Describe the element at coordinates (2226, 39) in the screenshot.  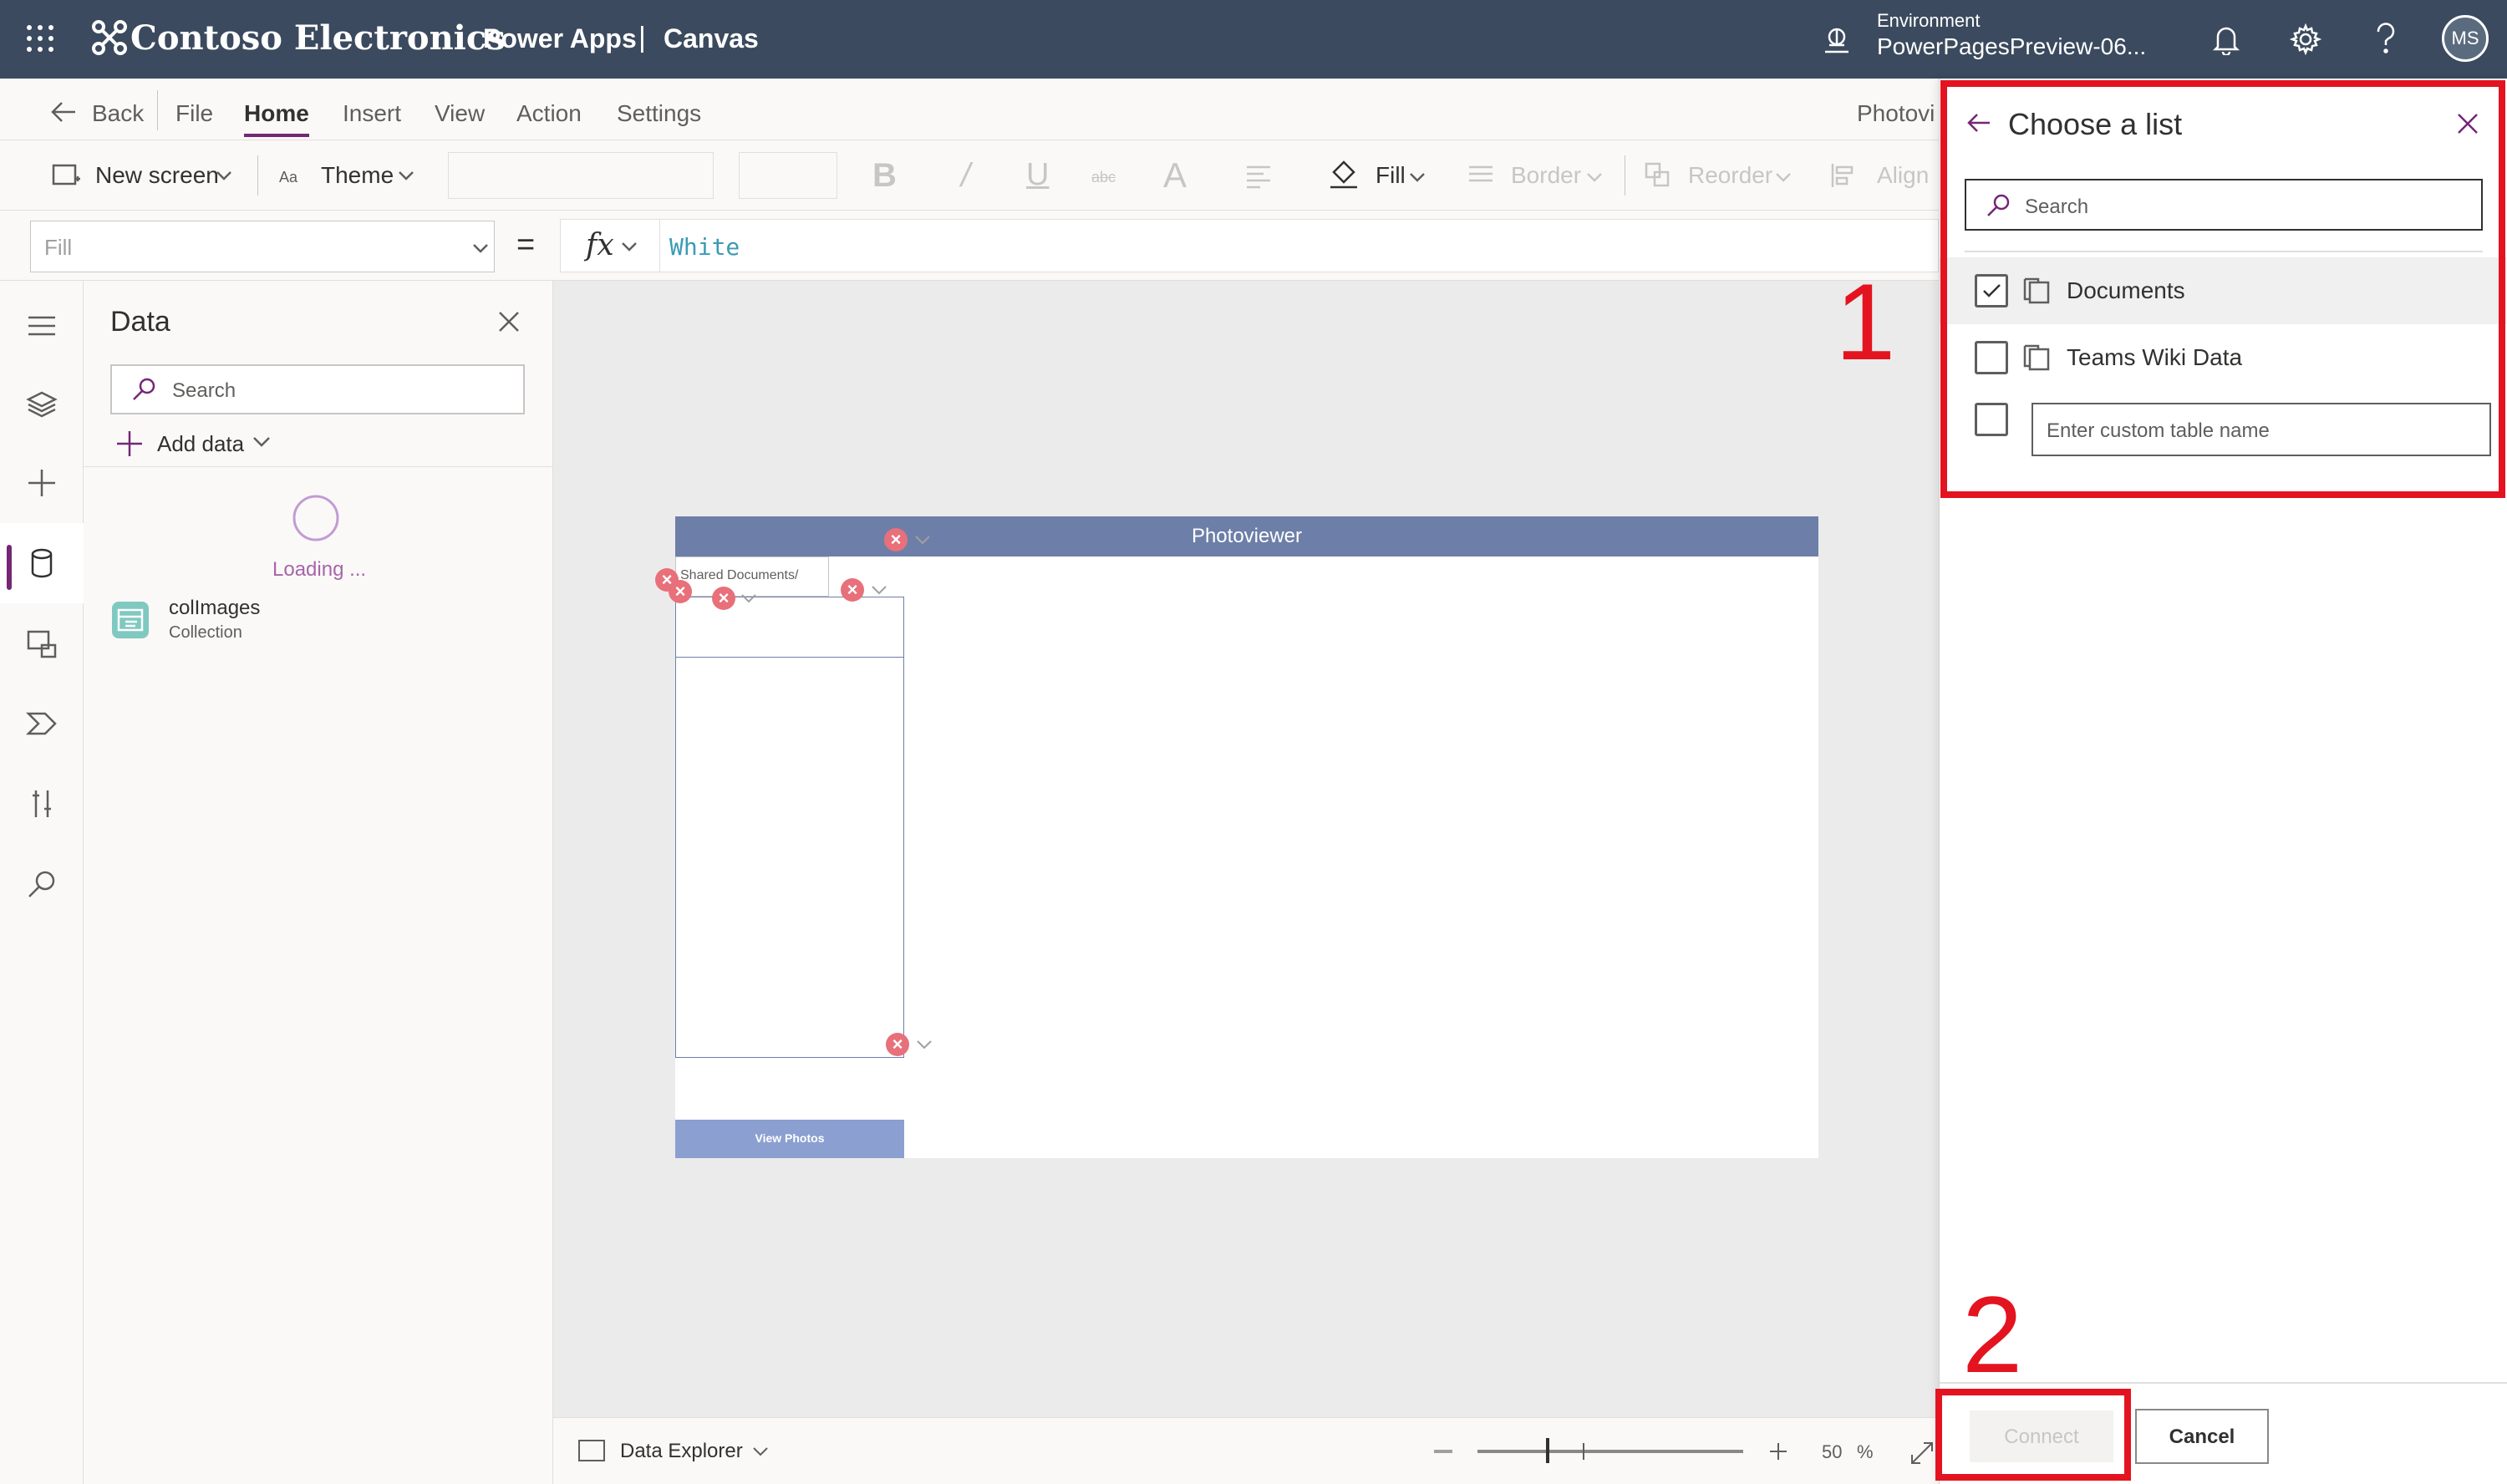
I see `notifications-icon` at that location.